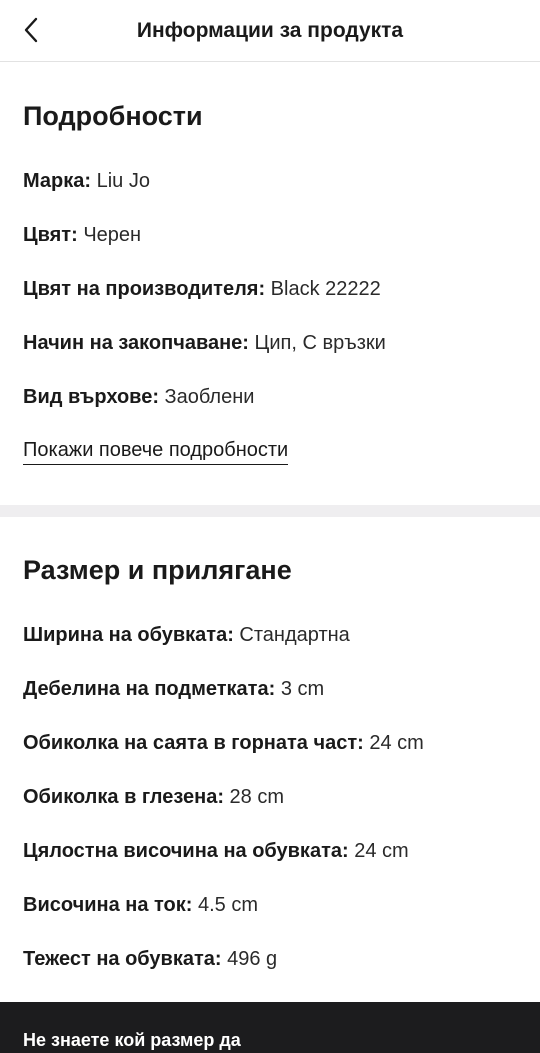  I want to click on detail-label: Цвят на производителя:, so click(144, 289).